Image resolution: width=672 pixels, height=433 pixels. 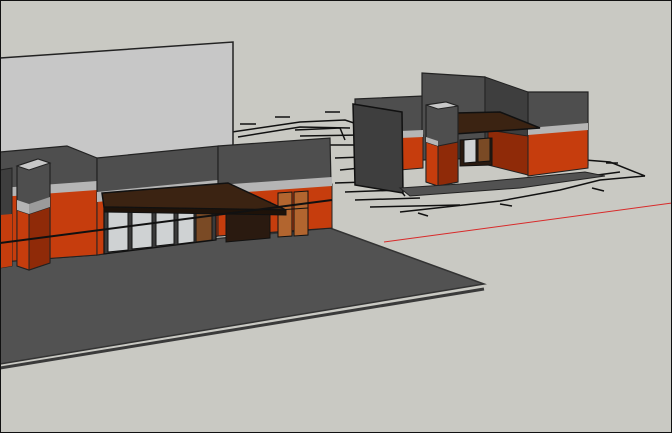 I want to click on tower-column, so click(x=33, y=214).